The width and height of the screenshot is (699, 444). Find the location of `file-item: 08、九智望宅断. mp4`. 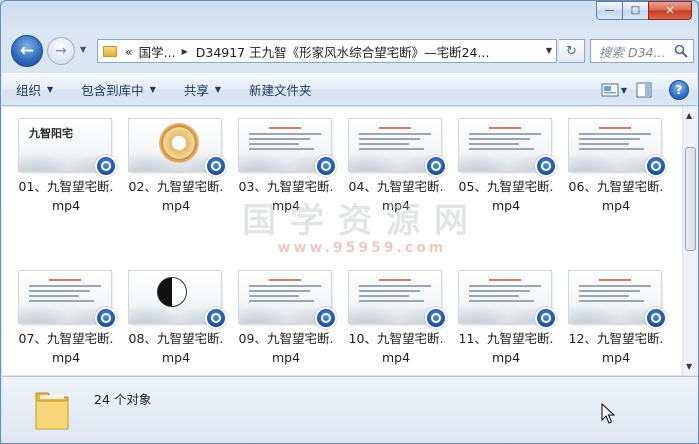

file-item: 08、九智望宅断. mp4 is located at coordinates (169, 319).